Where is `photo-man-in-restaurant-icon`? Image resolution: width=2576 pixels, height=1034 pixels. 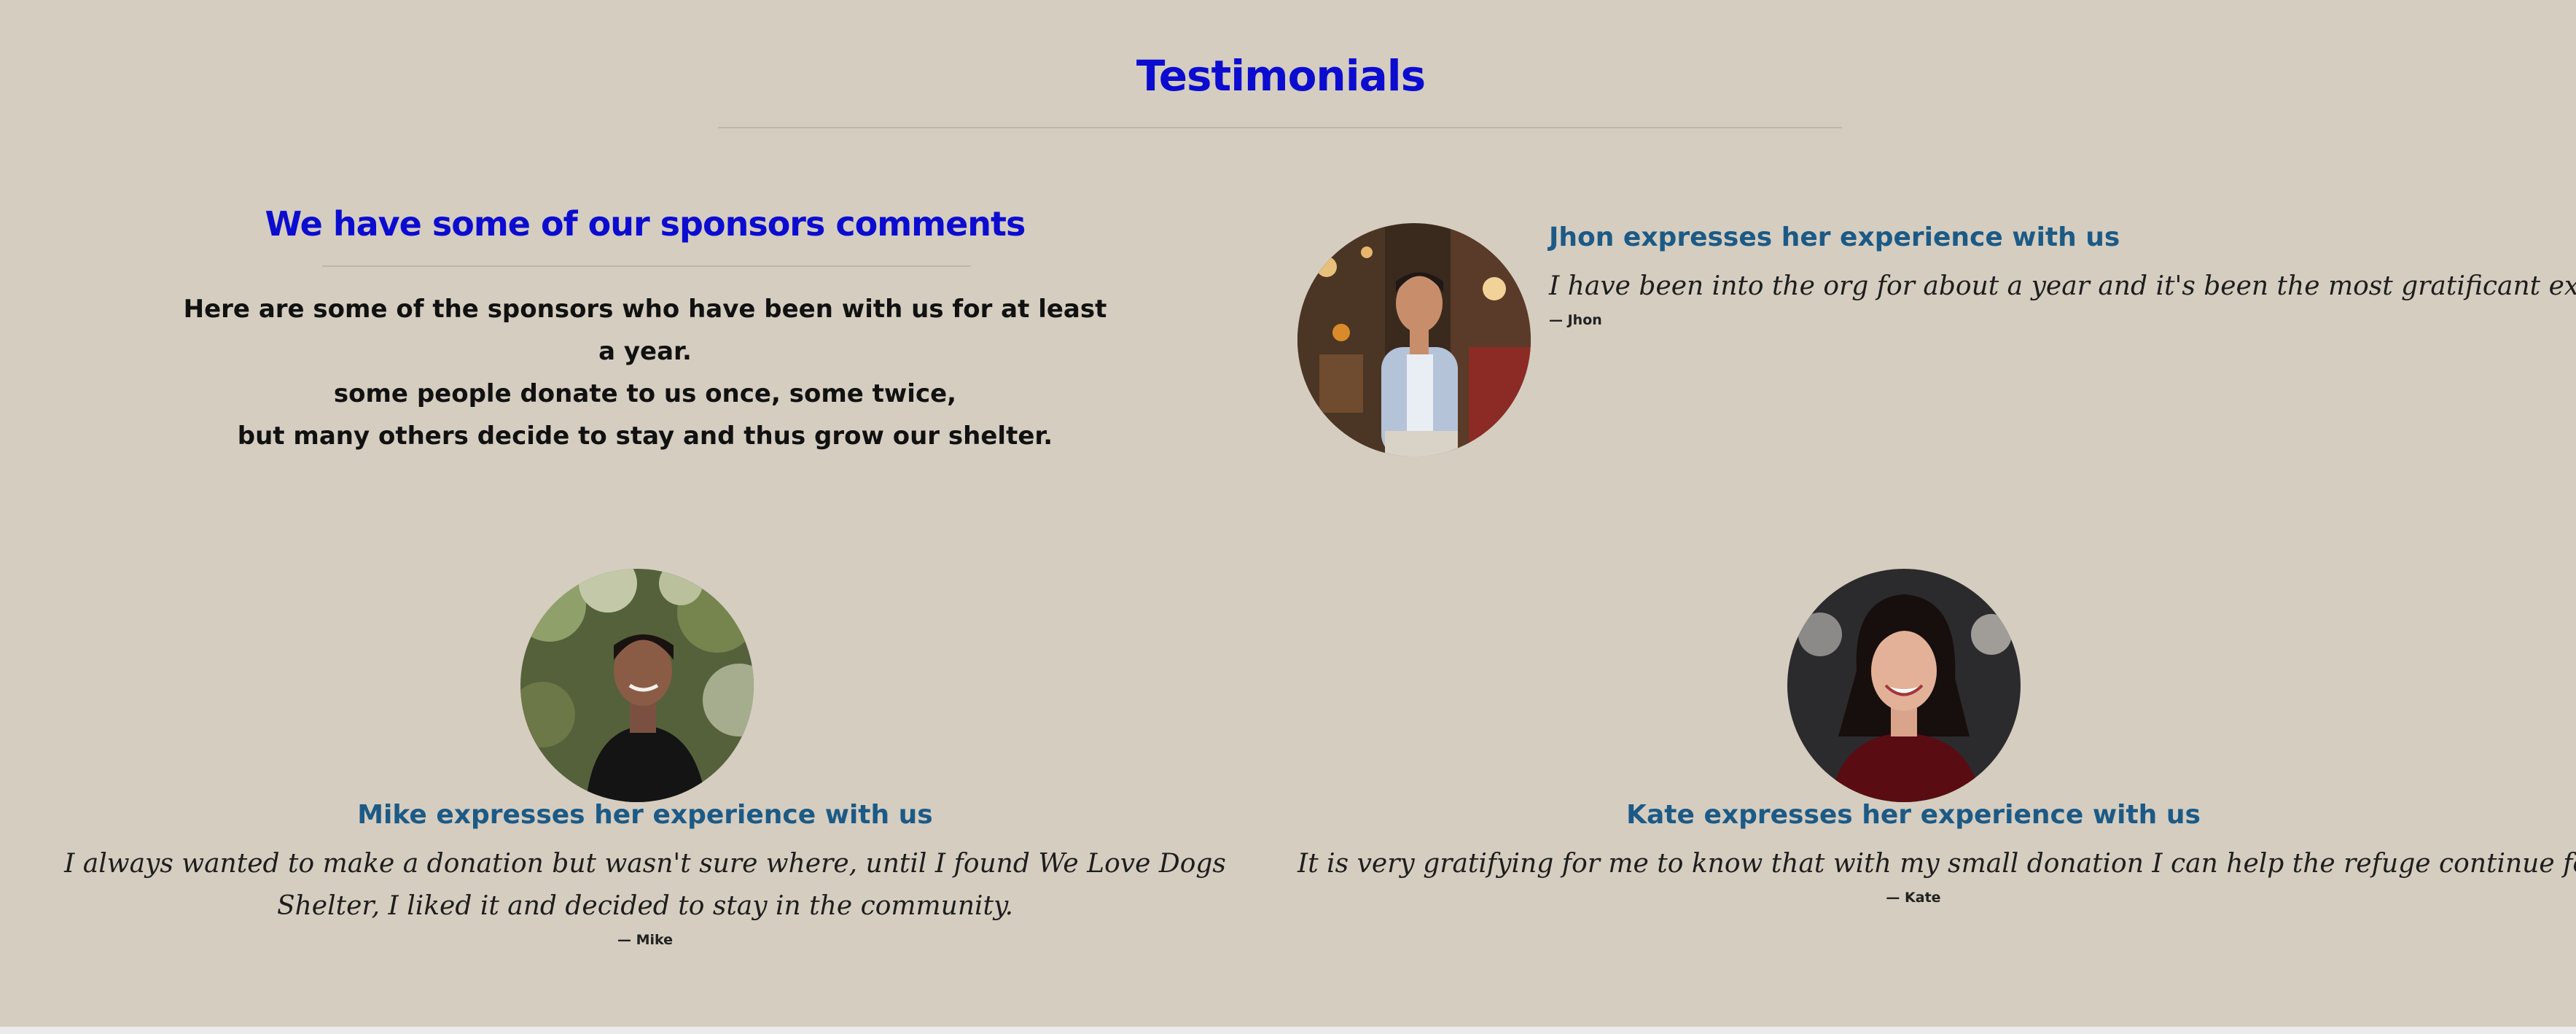 photo-man-in-restaurant-icon is located at coordinates (1414, 339).